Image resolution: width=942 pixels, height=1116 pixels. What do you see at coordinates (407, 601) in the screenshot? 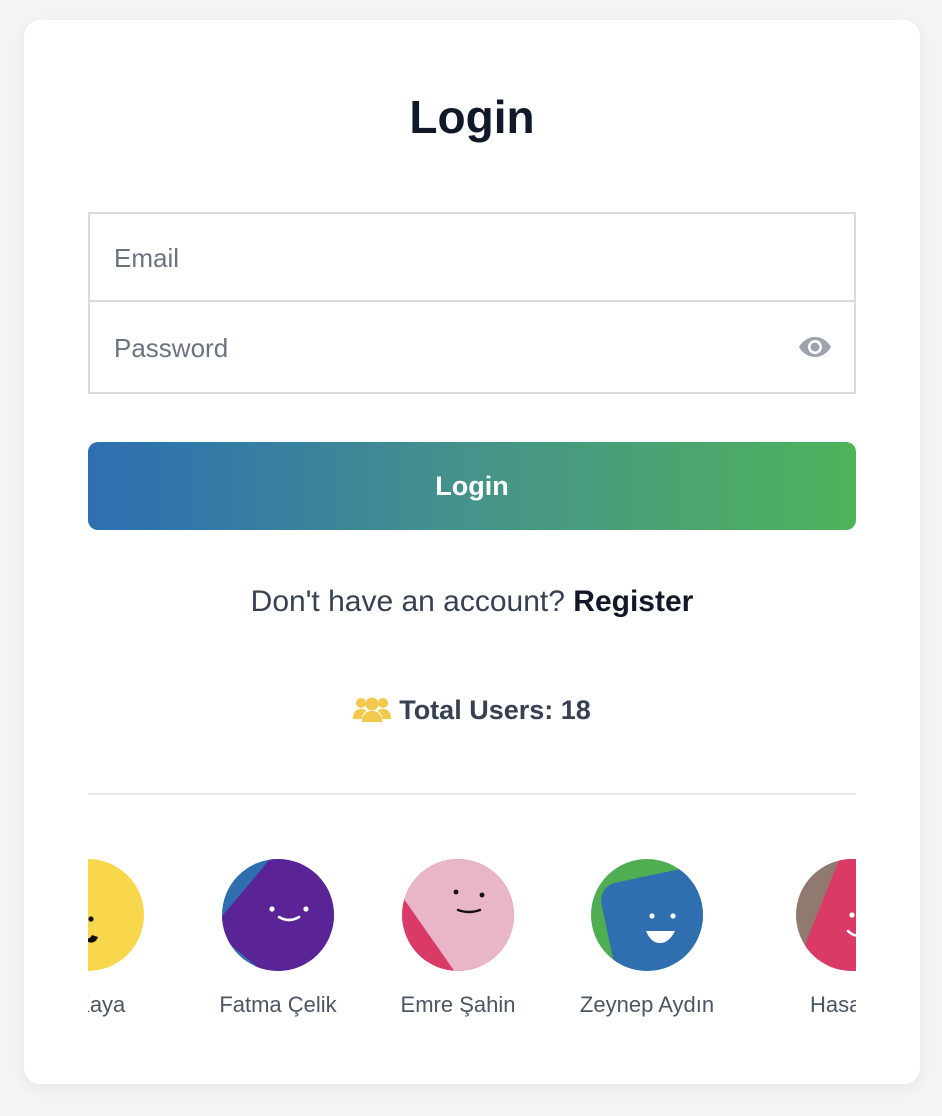
I see `register-prompt-text: Don't have an account?` at bounding box center [407, 601].